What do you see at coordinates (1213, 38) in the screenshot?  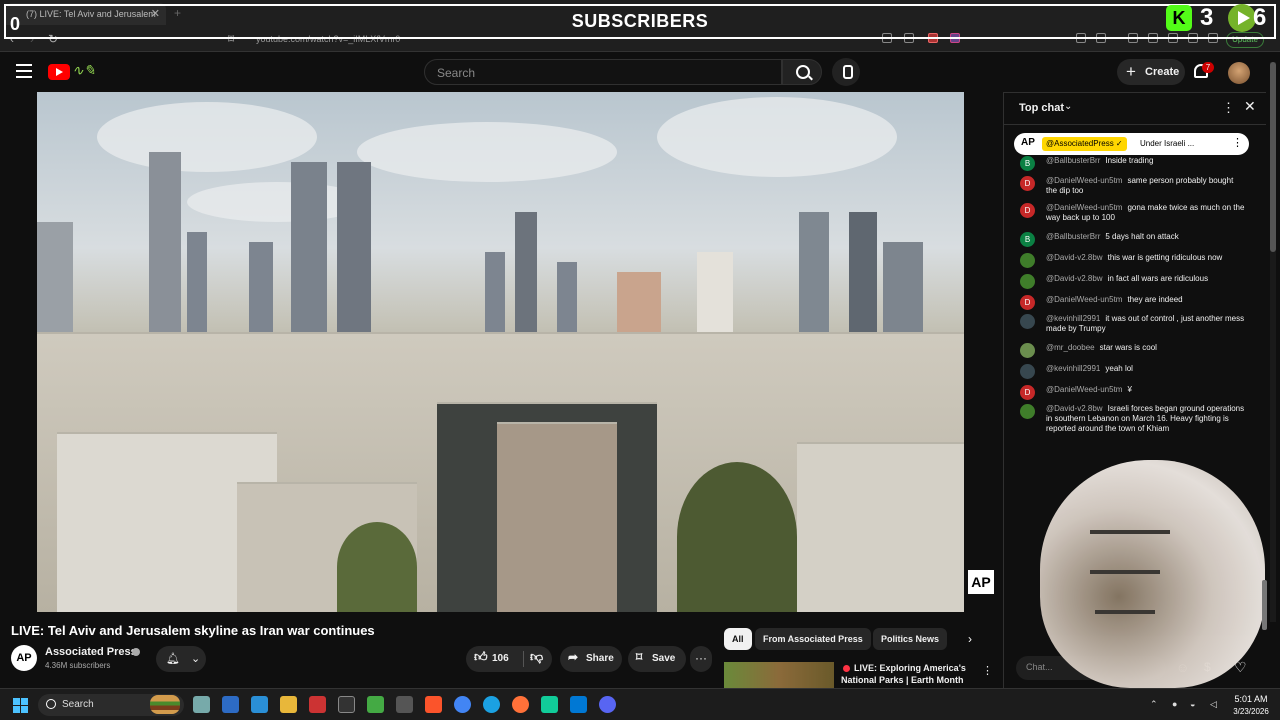 I see `vpn-icon` at bounding box center [1213, 38].